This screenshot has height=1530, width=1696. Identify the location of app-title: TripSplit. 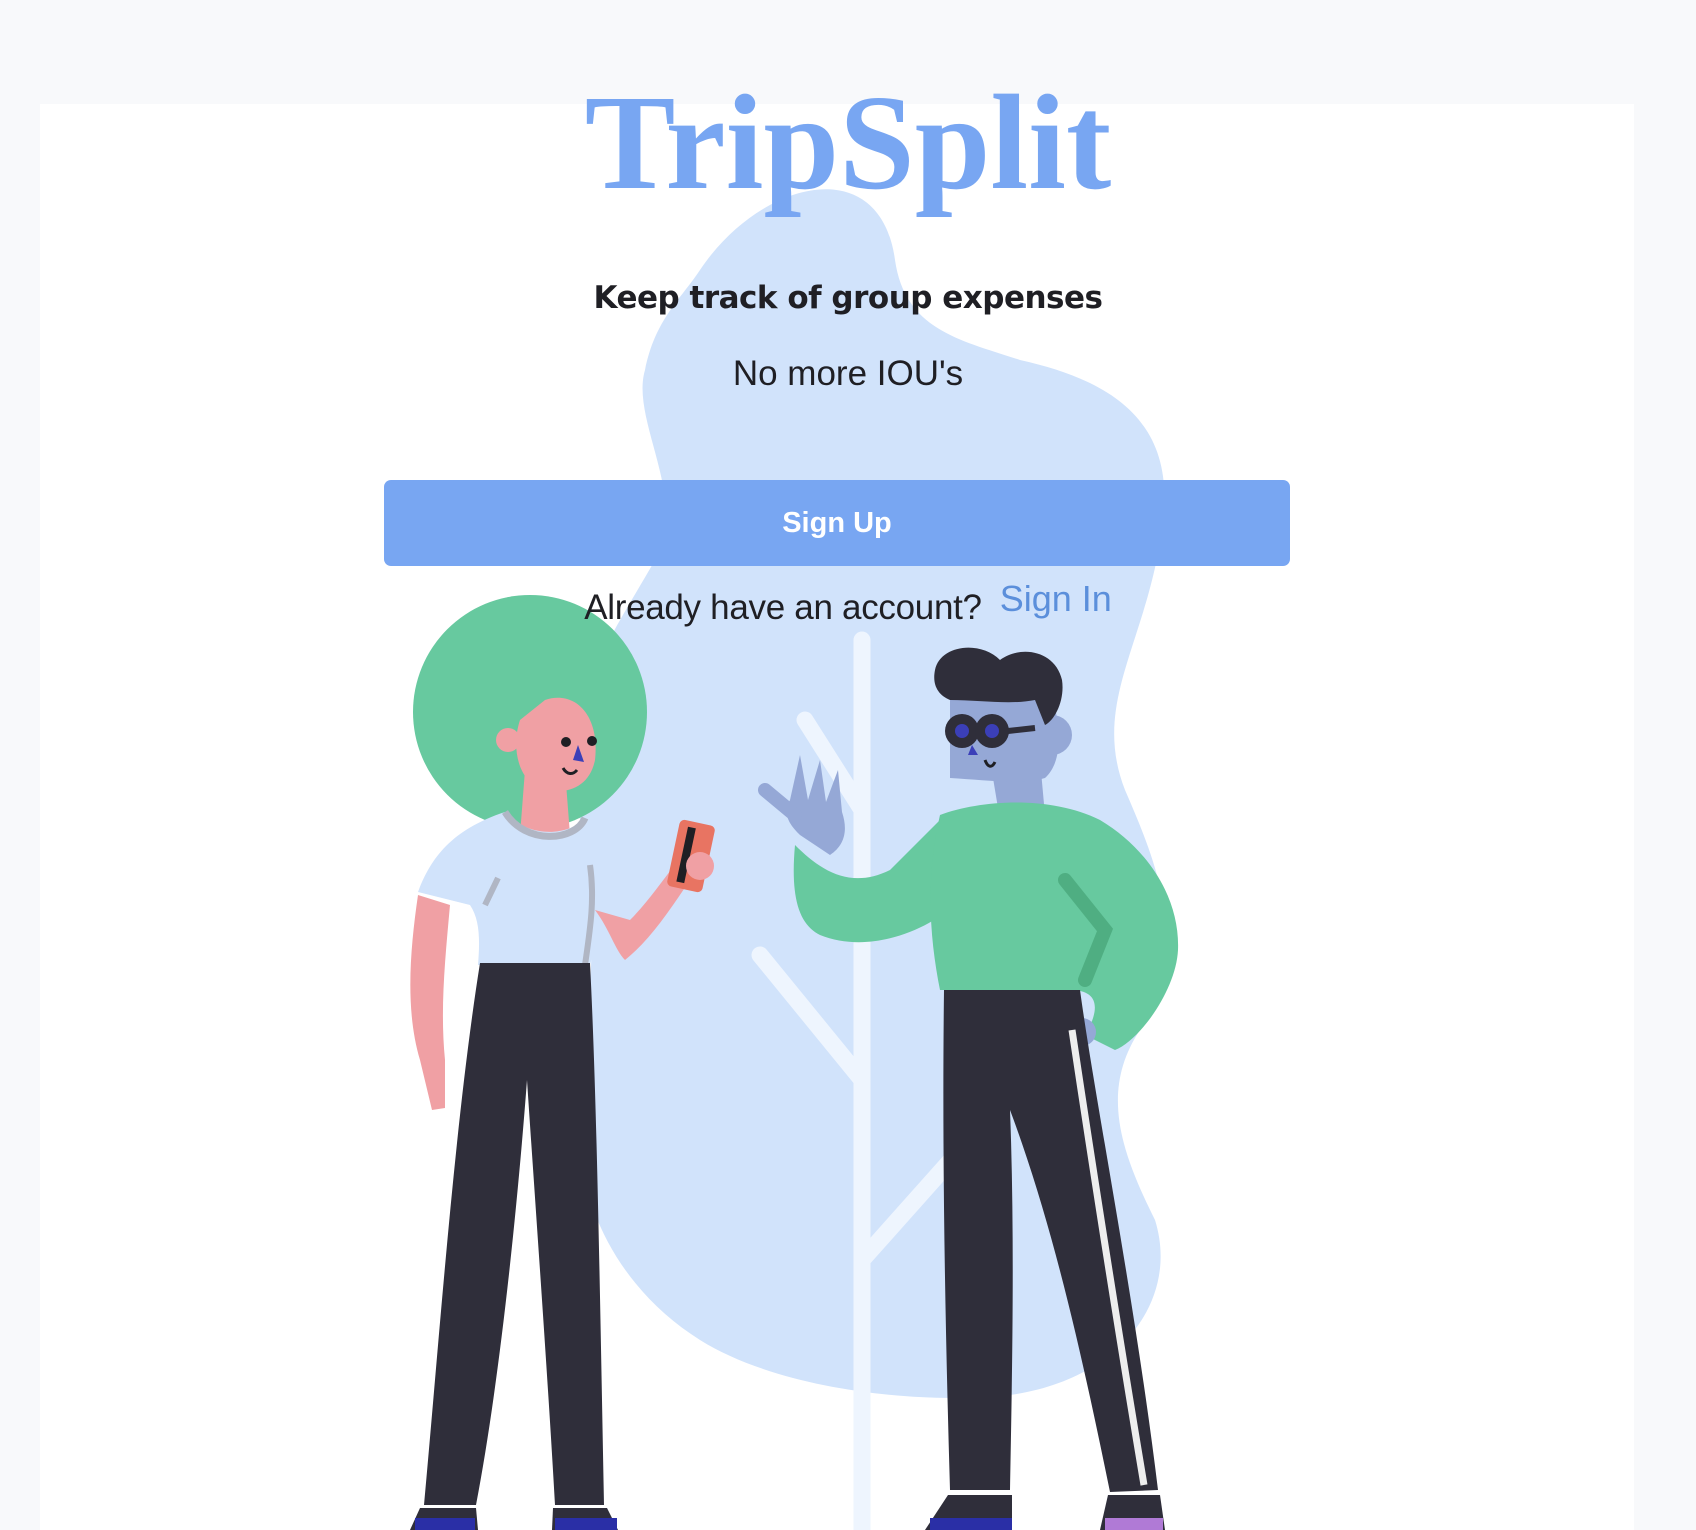
(848, 143).